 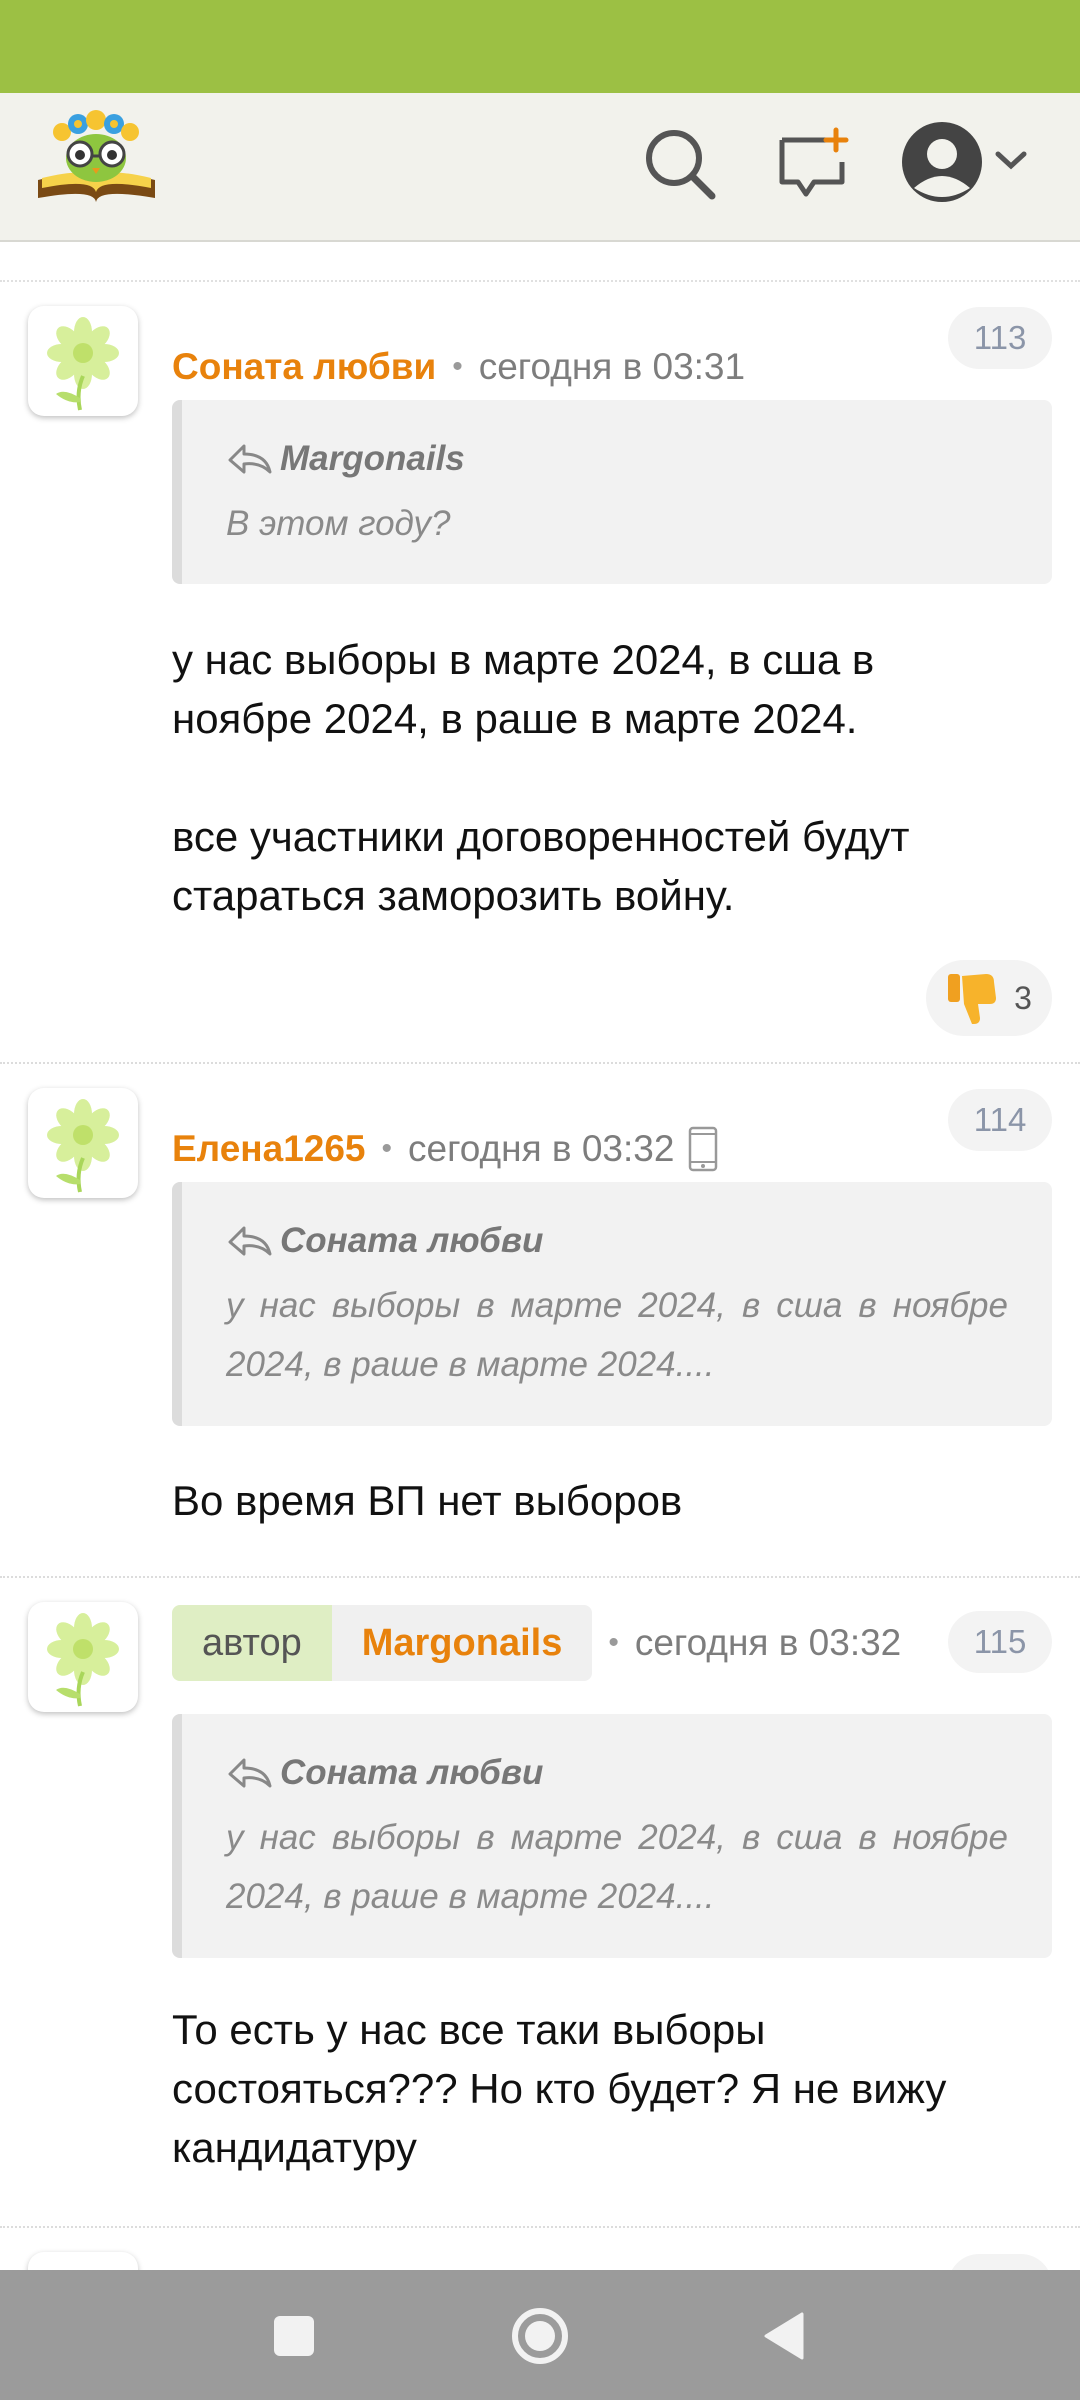 What do you see at coordinates (680, 164) in the screenshot?
I see `search-icon` at bounding box center [680, 164].